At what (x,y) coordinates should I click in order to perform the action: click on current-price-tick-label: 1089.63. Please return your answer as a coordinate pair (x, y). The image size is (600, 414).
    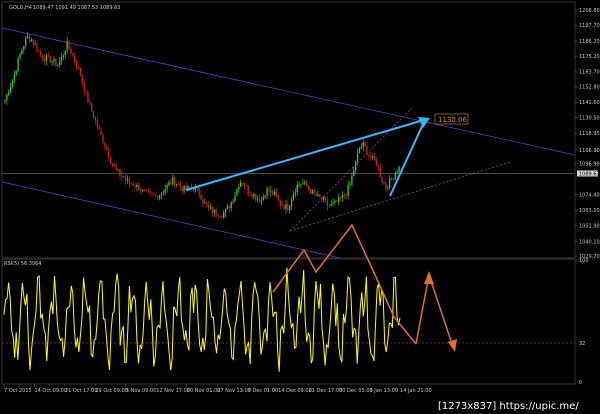
    Looking at the image, I should click on (589, 174).